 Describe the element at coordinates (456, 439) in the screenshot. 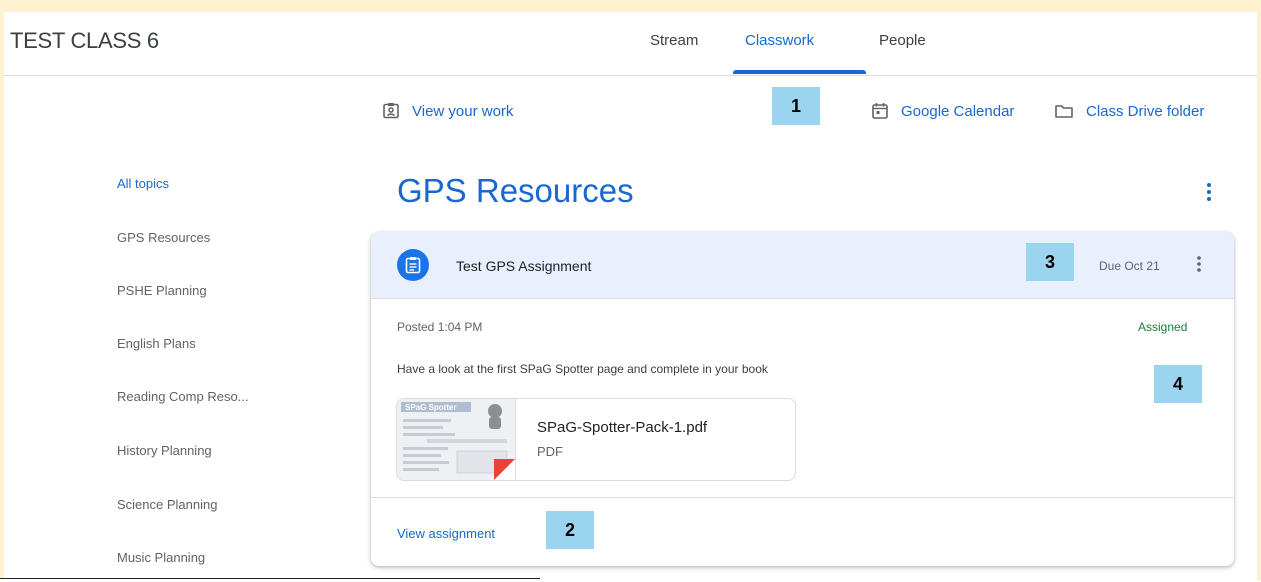

I see `attachment-thumbnail: SPaG Spotter` at that location.